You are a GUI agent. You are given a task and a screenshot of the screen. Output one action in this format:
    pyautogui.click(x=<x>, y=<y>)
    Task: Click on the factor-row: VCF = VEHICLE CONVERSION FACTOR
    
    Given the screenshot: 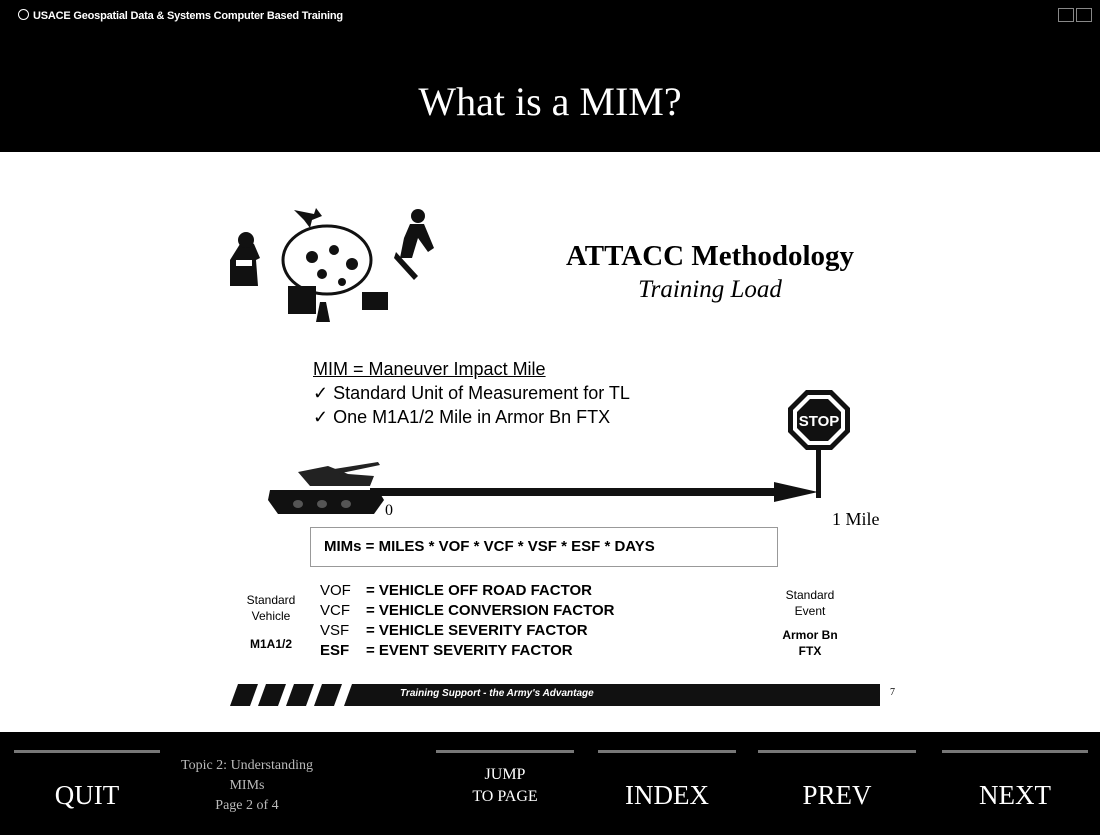 What is the action you would take?
    pyautogui.click(x=467, y=611)
    